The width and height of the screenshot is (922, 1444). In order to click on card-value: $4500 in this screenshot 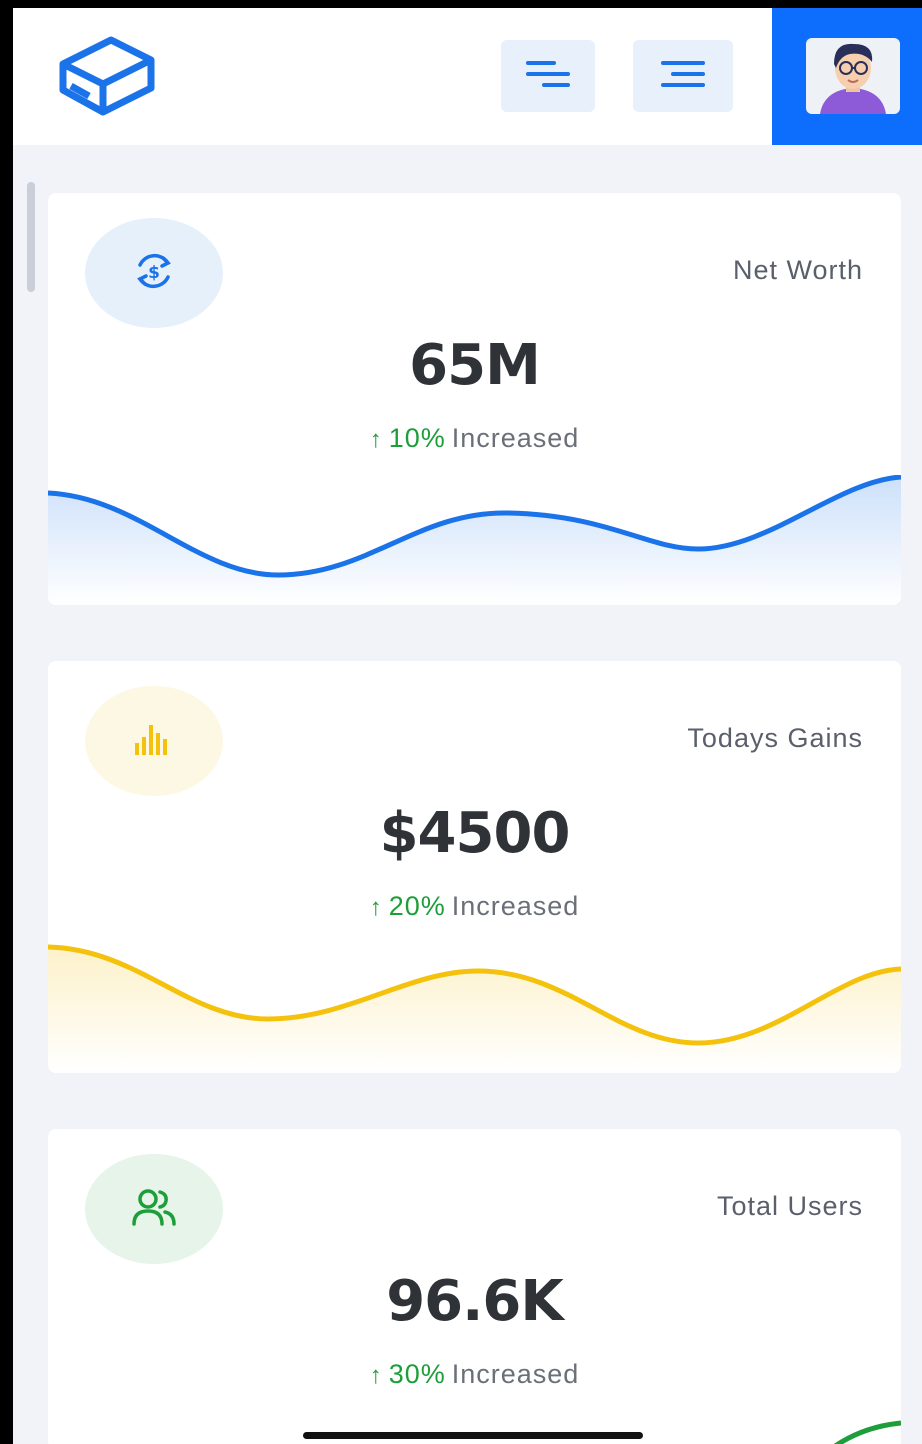, I will do `click(475, 833)`.